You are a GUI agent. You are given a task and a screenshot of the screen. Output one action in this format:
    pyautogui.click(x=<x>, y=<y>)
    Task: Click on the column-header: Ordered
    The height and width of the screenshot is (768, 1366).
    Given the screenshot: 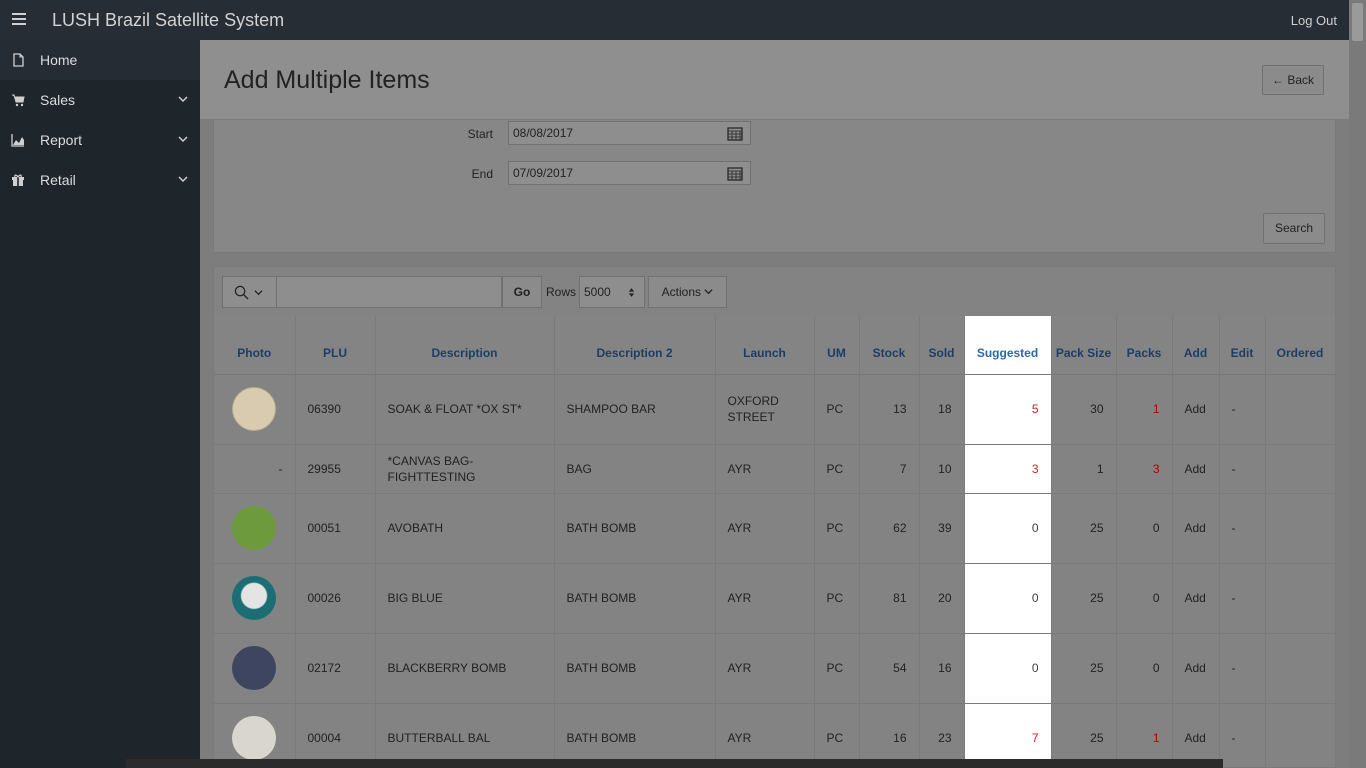 What is the action you would take?
    pyautogui.click(x=1300, y=345)
    